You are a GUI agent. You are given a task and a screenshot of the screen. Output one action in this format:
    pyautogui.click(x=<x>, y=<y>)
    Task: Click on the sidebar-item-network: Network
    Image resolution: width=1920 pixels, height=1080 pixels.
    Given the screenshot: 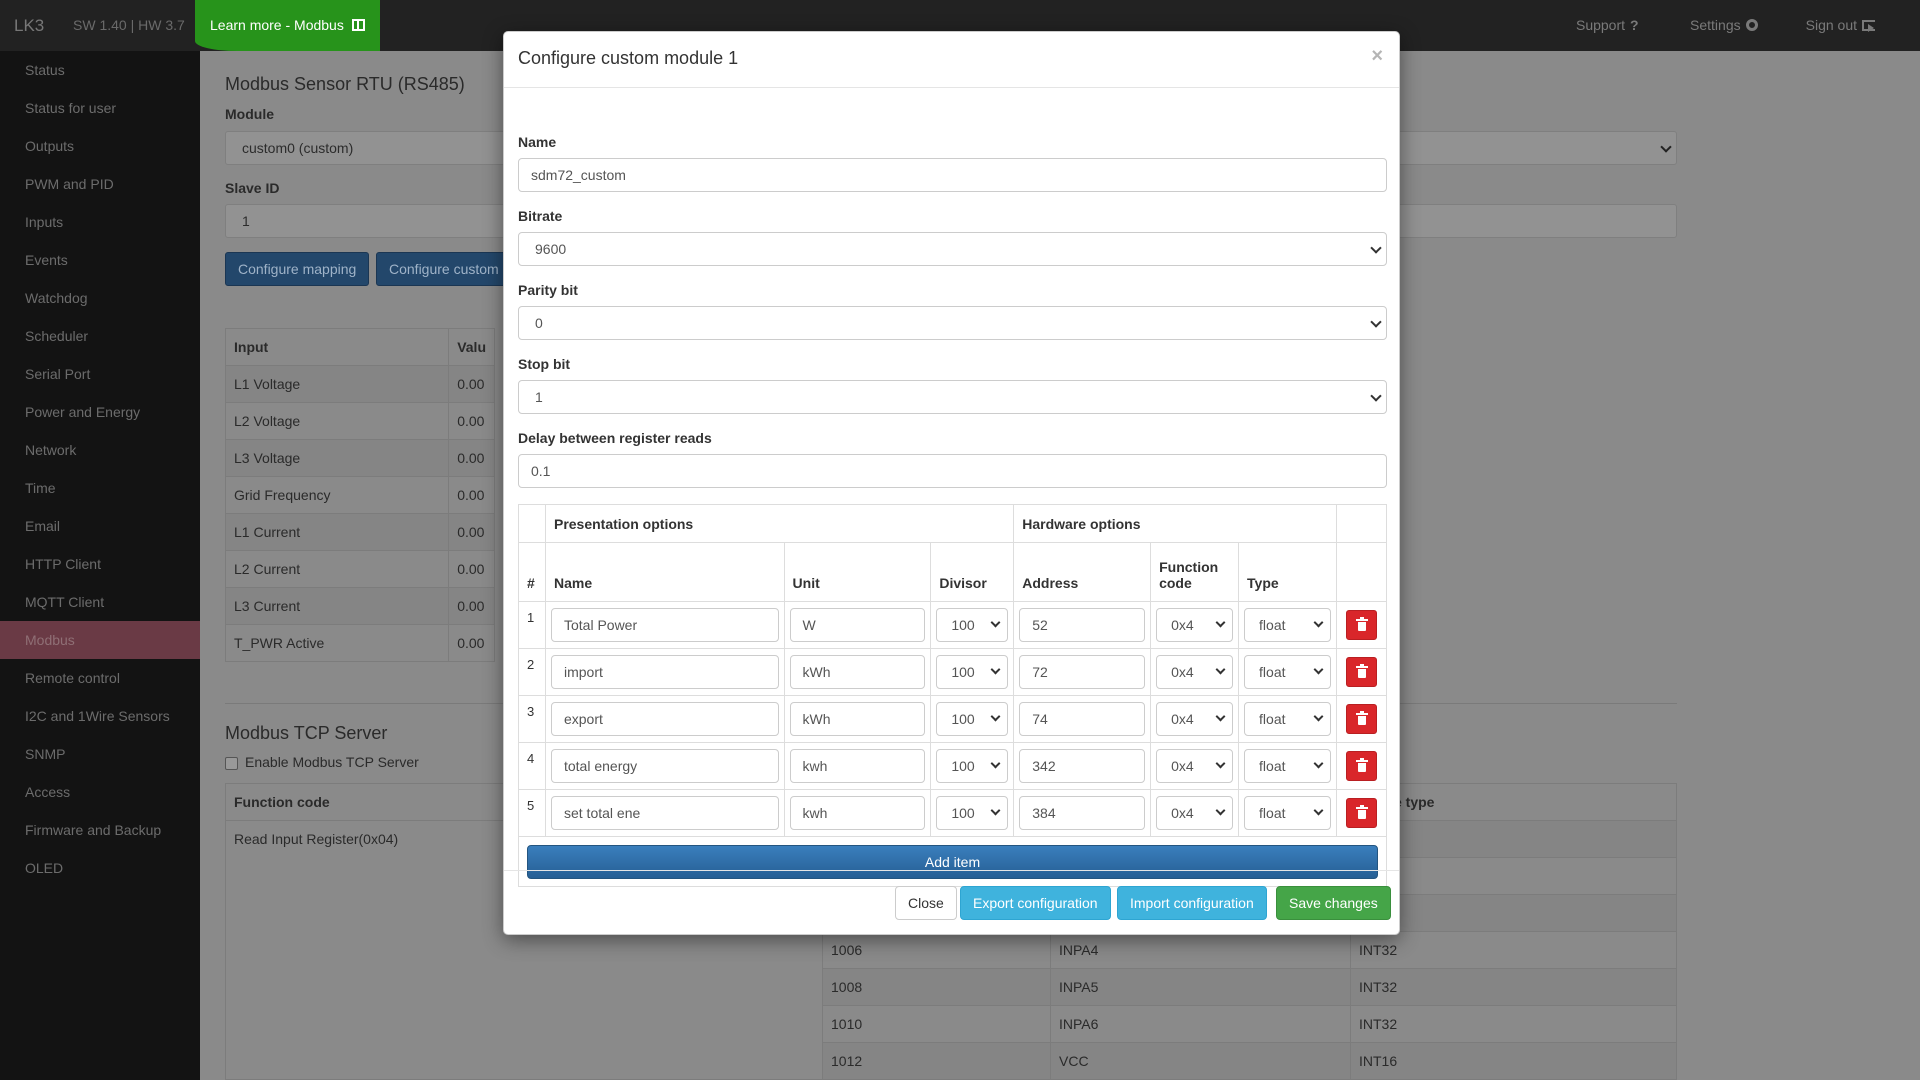 What is the action you would take?
    pyautogui.click(x=100, y=450)
    